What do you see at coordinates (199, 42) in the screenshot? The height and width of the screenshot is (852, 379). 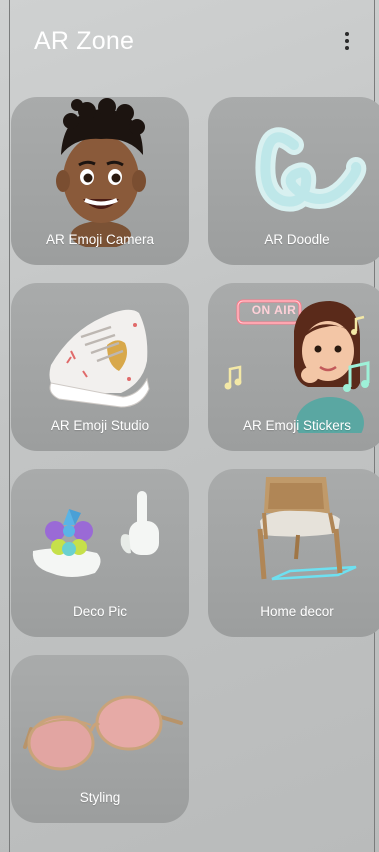 I see `app-header: AR Zone` at bounding box center [199, 42].